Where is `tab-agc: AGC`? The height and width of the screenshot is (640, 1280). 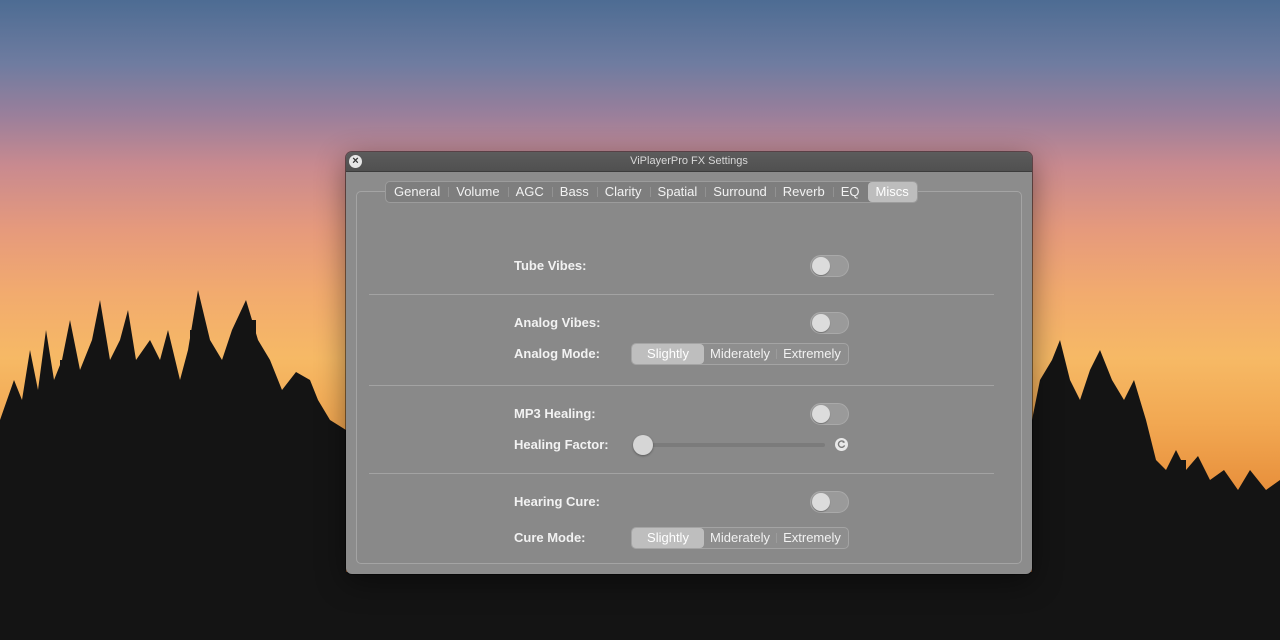 tab-agc: AGC is located at coordinates (529, 192).